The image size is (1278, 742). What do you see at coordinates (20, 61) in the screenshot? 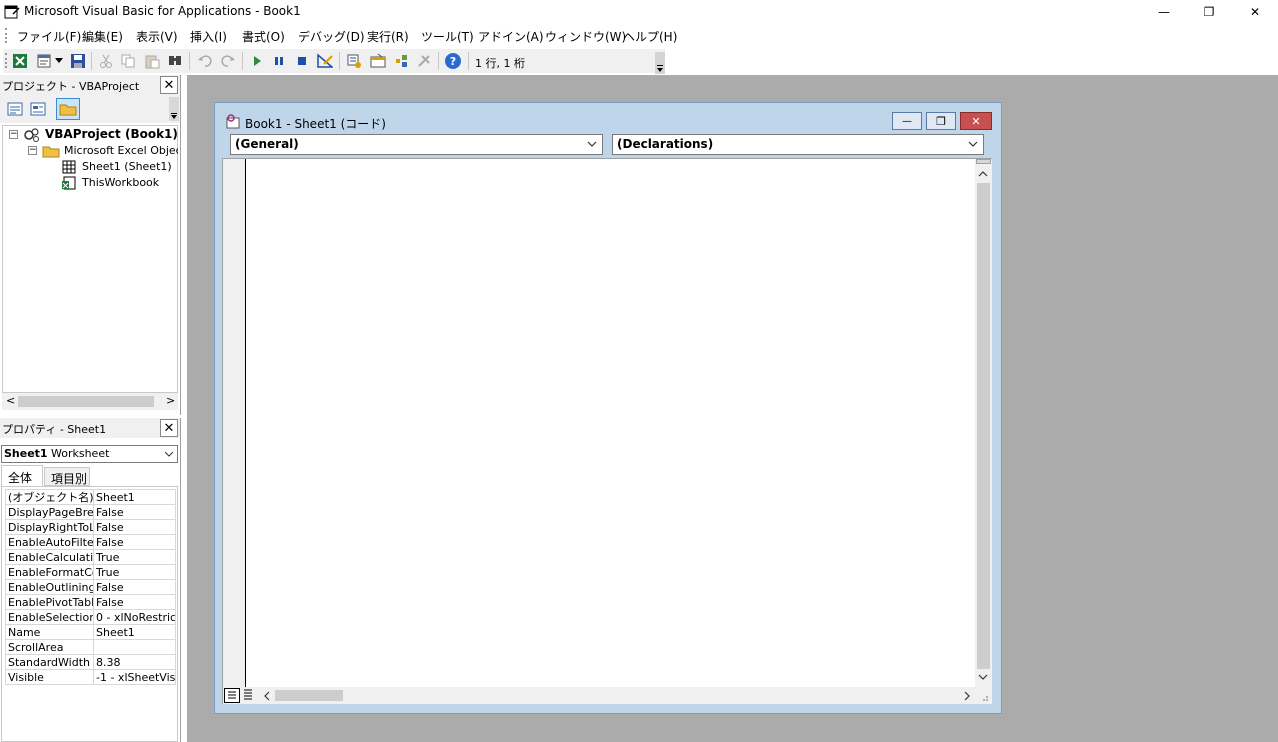
I see `excel-icon` at bounding box center [20, 61].